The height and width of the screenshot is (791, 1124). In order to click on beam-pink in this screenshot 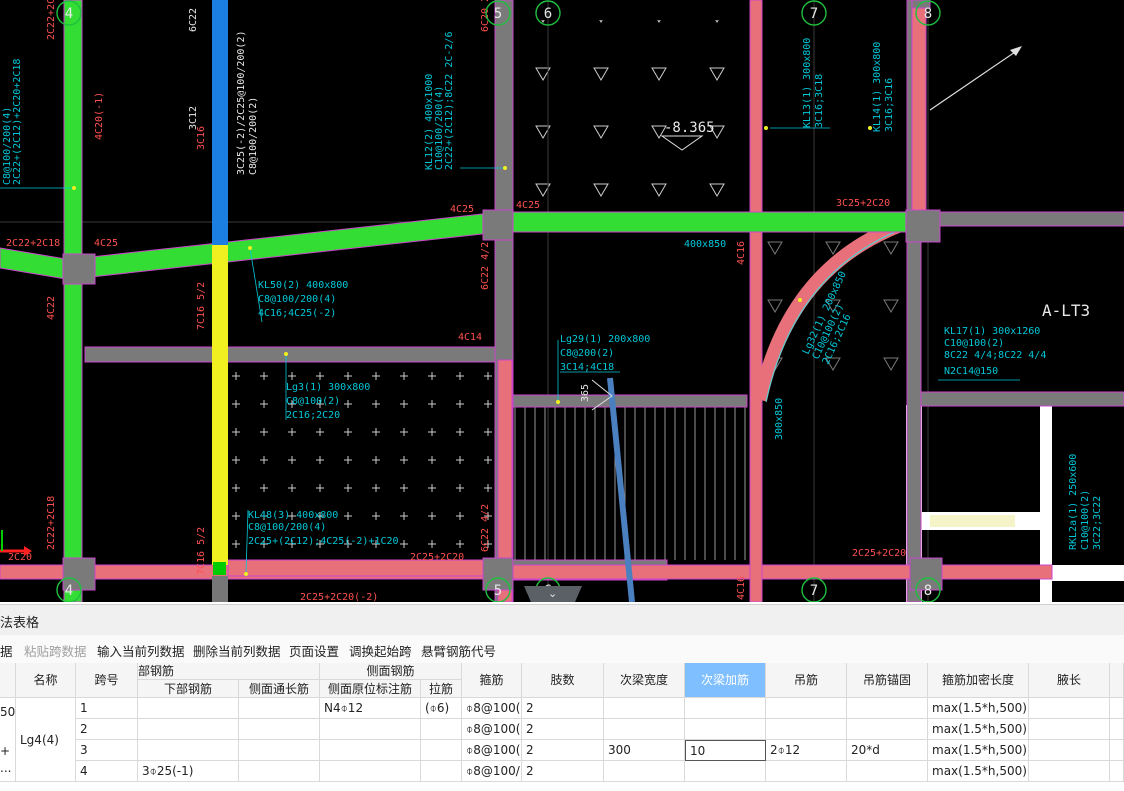, I will do `click(919, 106)`.